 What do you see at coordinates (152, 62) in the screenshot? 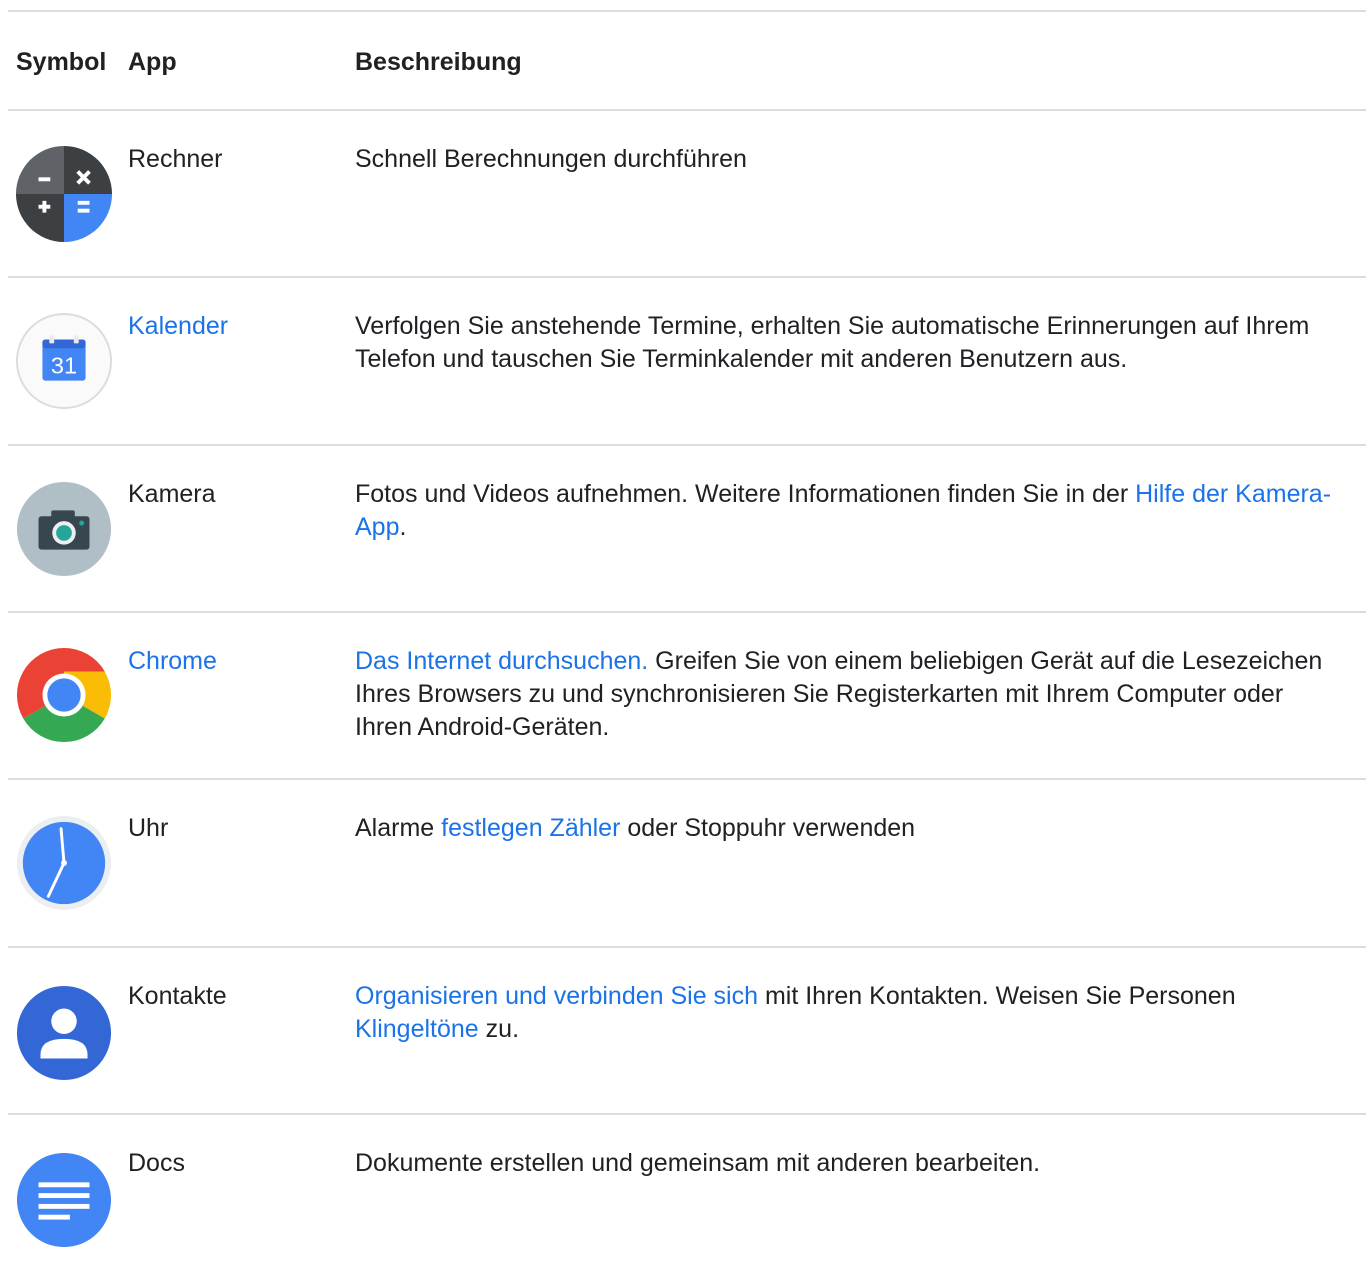
I see `header-app: App` at bounding box center [152, 62].